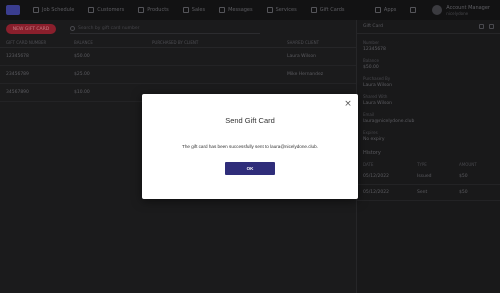 The height and width of the screenshot is (293, 500). Describe the element at coordinates (250, 168) in the screenshot. I see `ok-button: OK` at that location.